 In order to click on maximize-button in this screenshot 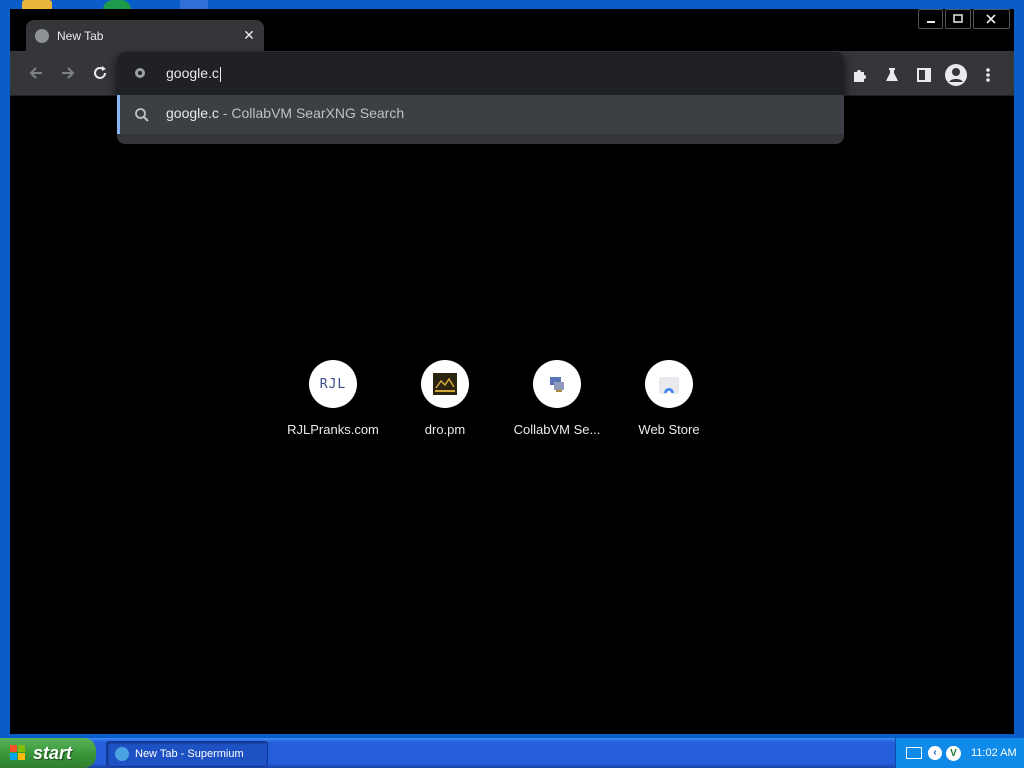, I will do `click(958, 19)`.